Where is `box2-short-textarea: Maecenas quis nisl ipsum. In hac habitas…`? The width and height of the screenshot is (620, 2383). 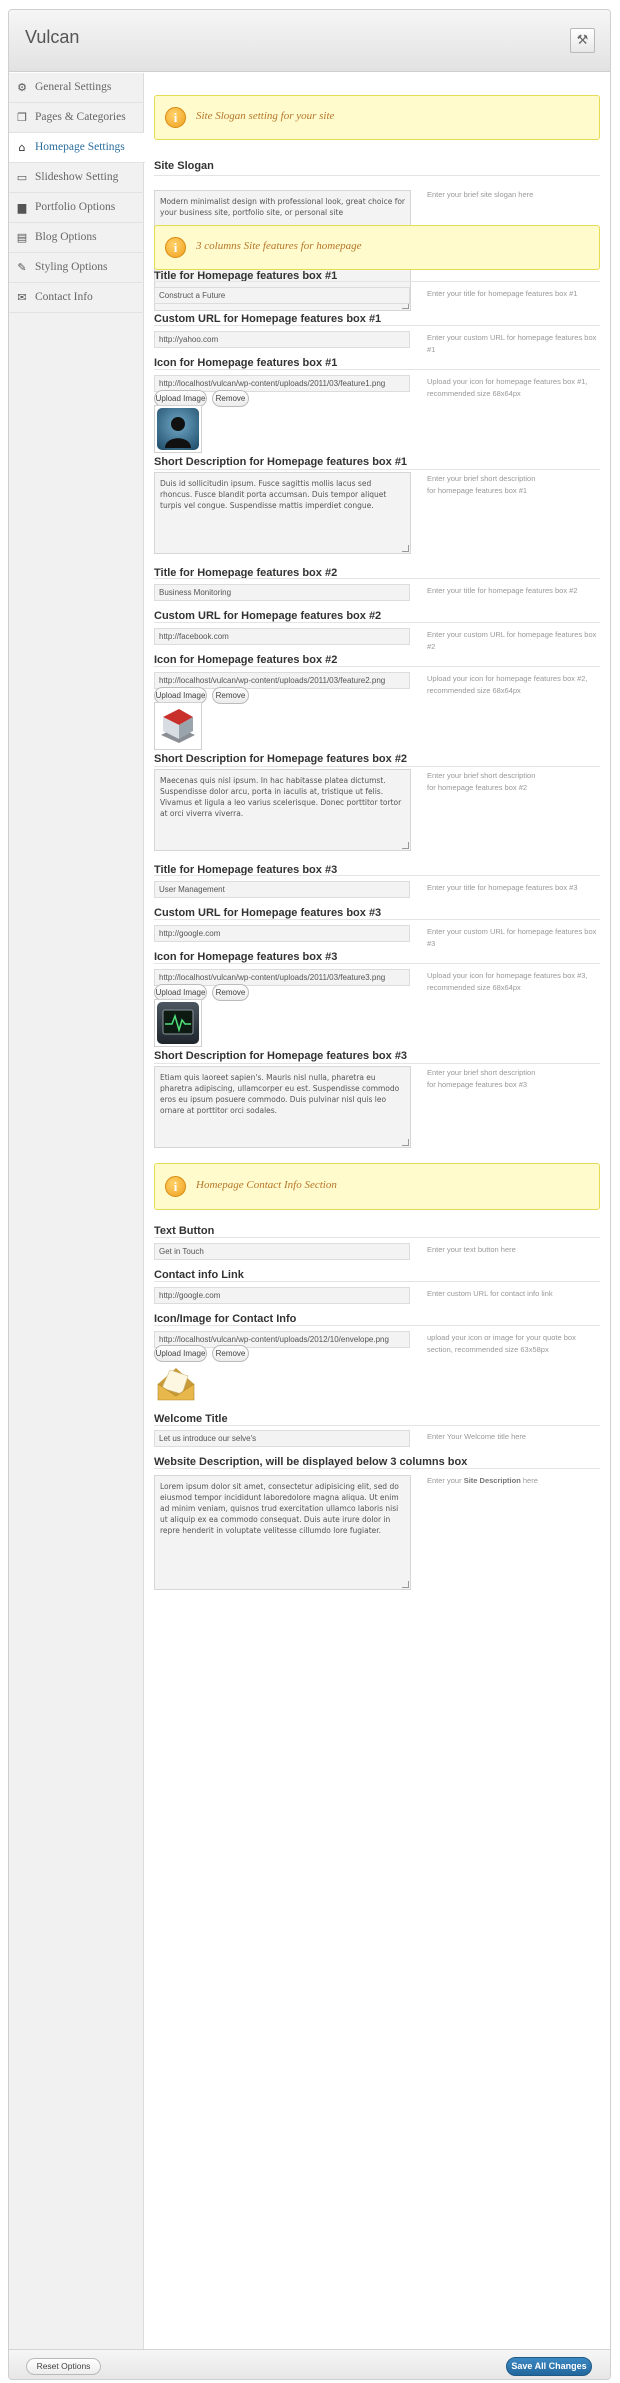
box2-short-textarea: Maecenas quis nisl ipsum. In hac habitas… is located at coordinates (282, 810).